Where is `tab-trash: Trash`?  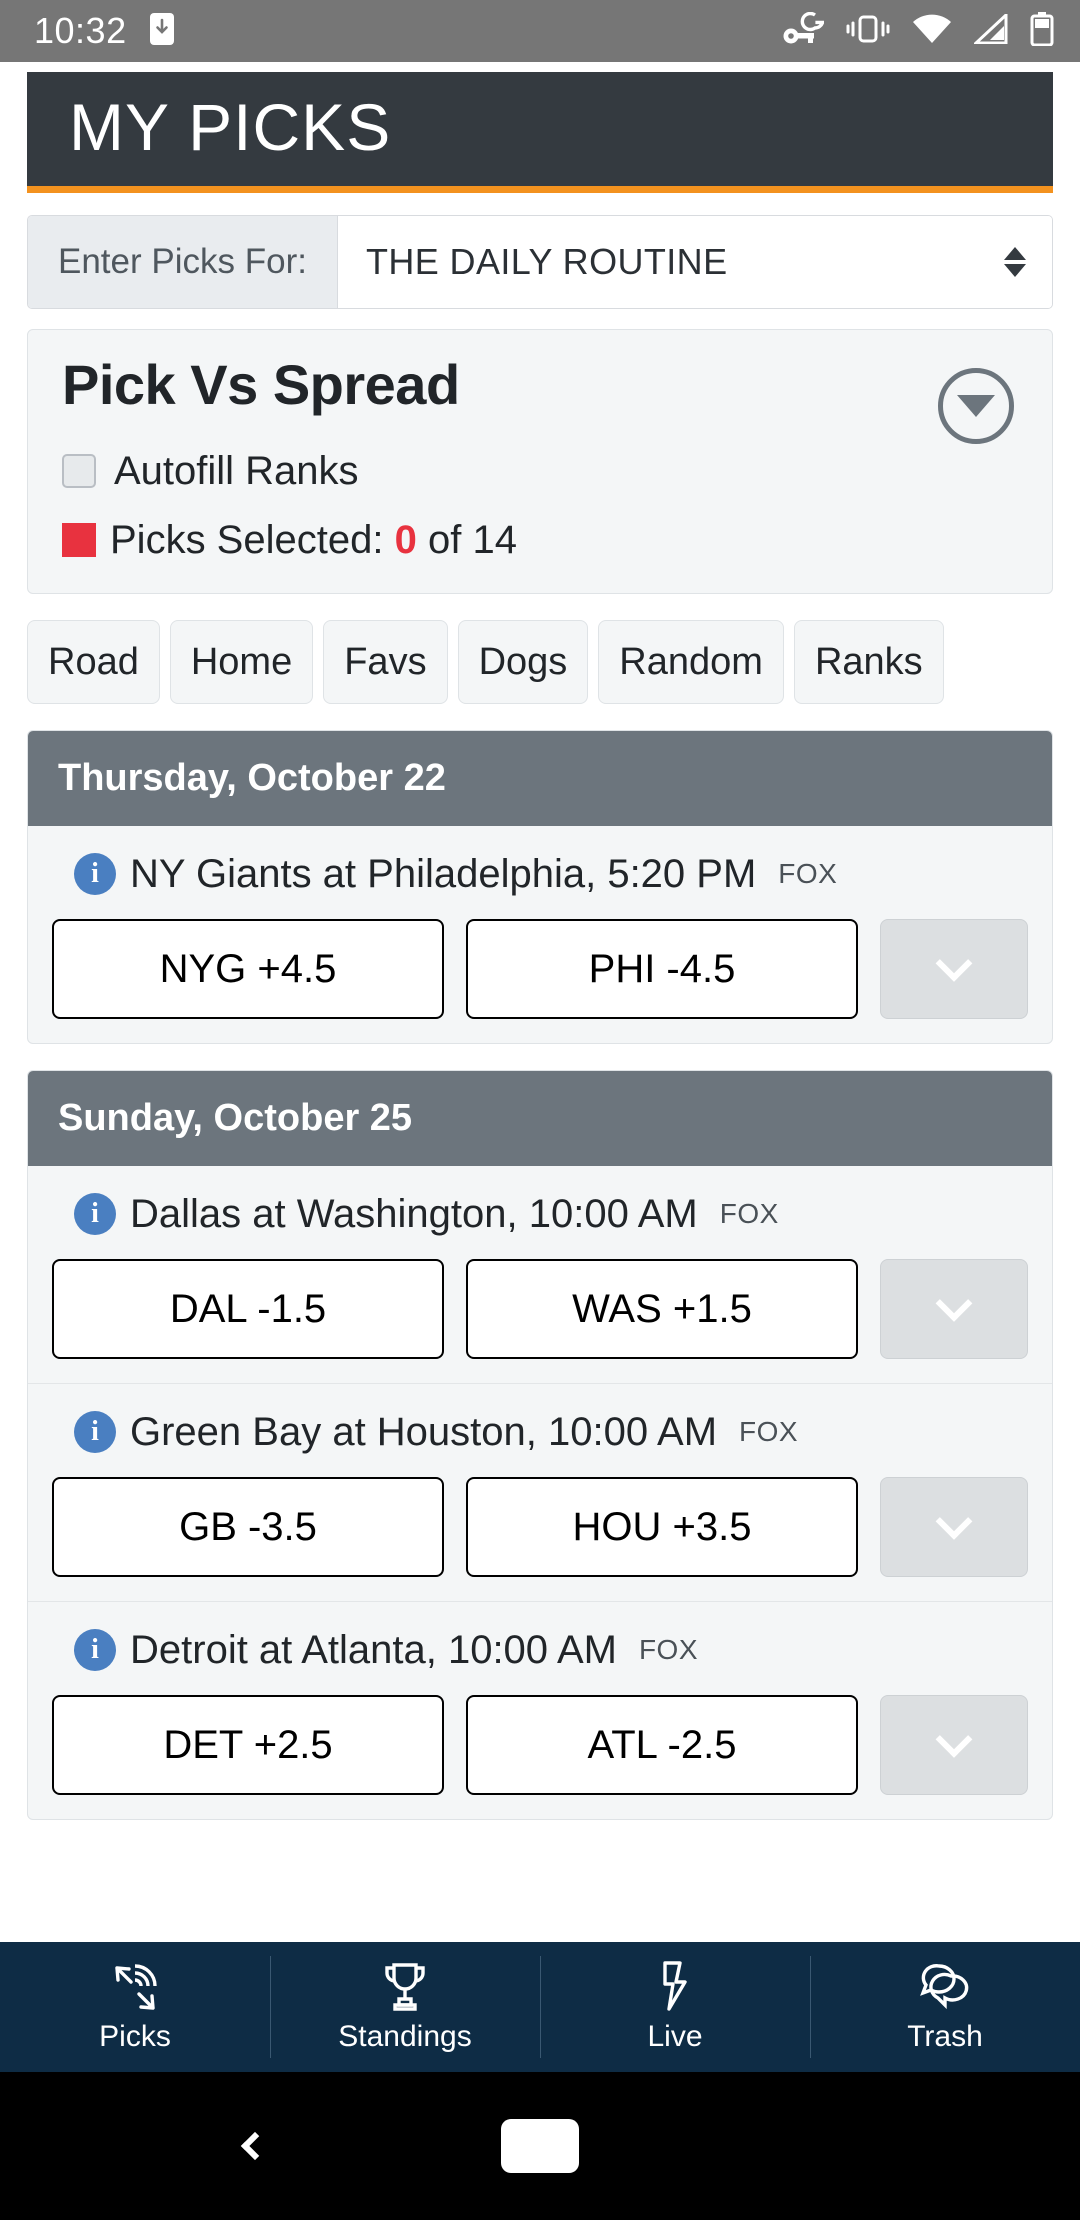
tab-trash: Trash is located at coordinates (945, 2007).